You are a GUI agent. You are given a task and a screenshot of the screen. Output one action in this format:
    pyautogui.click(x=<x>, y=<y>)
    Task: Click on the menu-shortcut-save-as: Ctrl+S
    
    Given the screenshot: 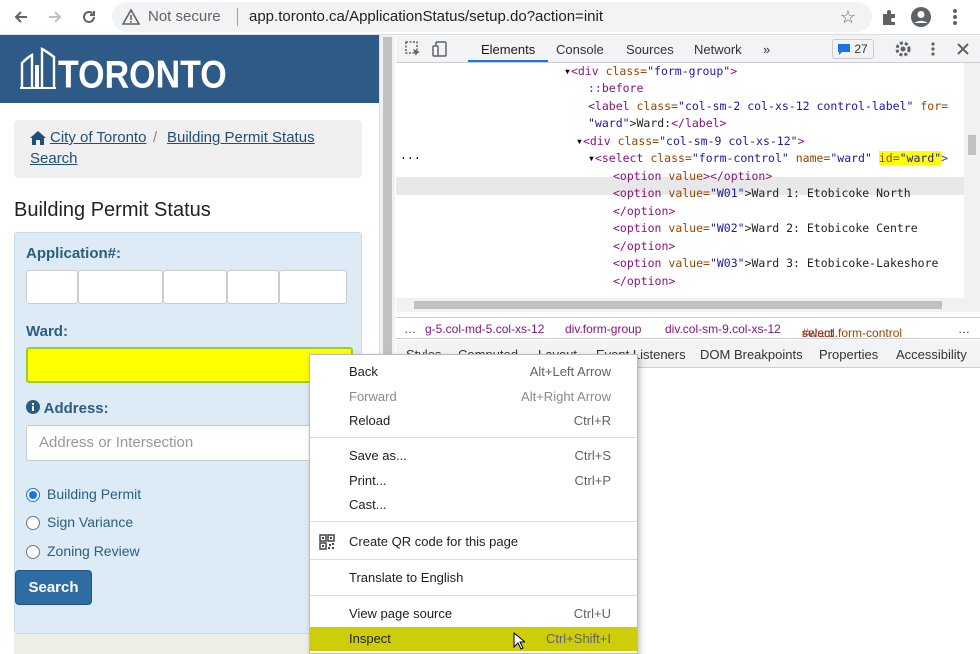 What is the action you would take?
    pyautogui.click(x=592, y=455)
    